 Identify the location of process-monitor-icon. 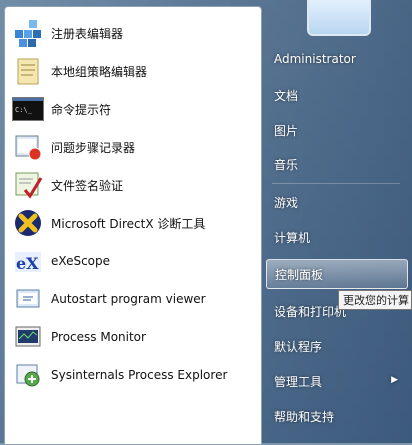
(28, 337).